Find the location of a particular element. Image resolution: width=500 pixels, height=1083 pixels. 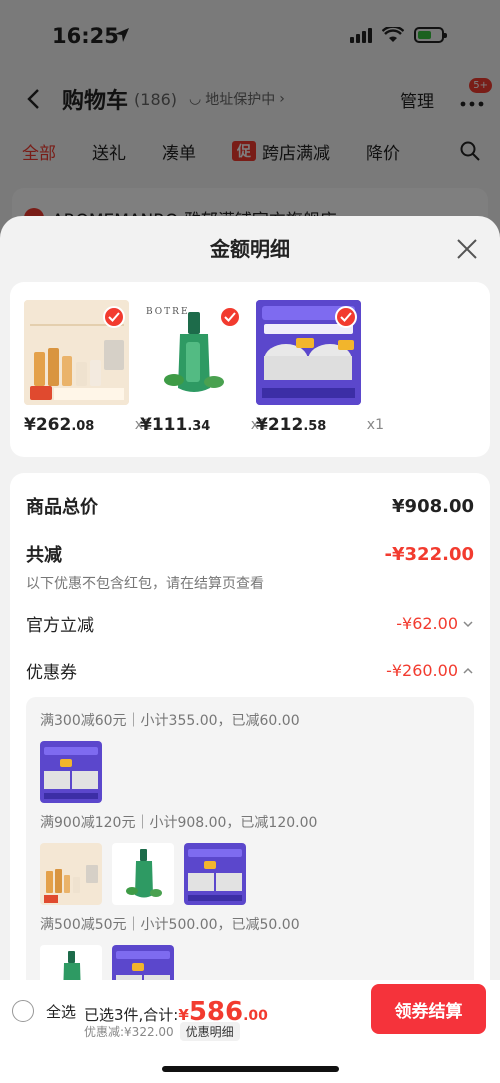

sheet-title: 金额明细 is located at coordinates (250, 249).